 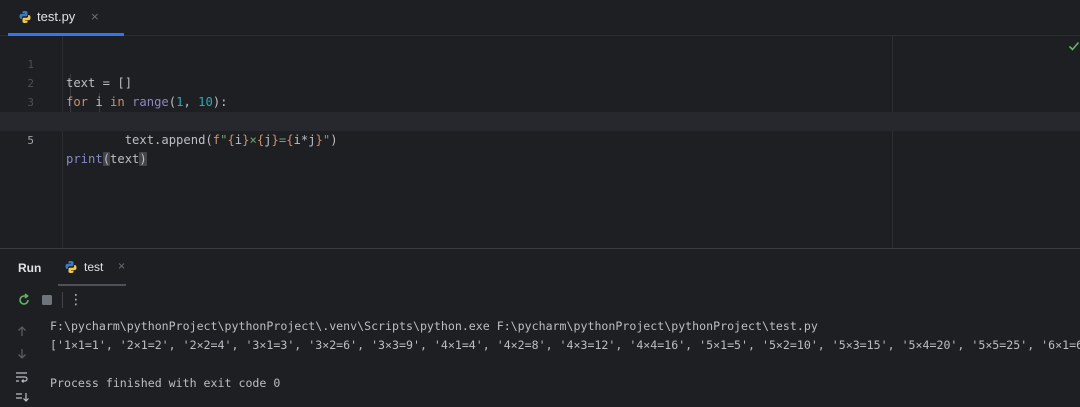 I want to click on code-line: 1 text = [], so click(x=540, y=63).